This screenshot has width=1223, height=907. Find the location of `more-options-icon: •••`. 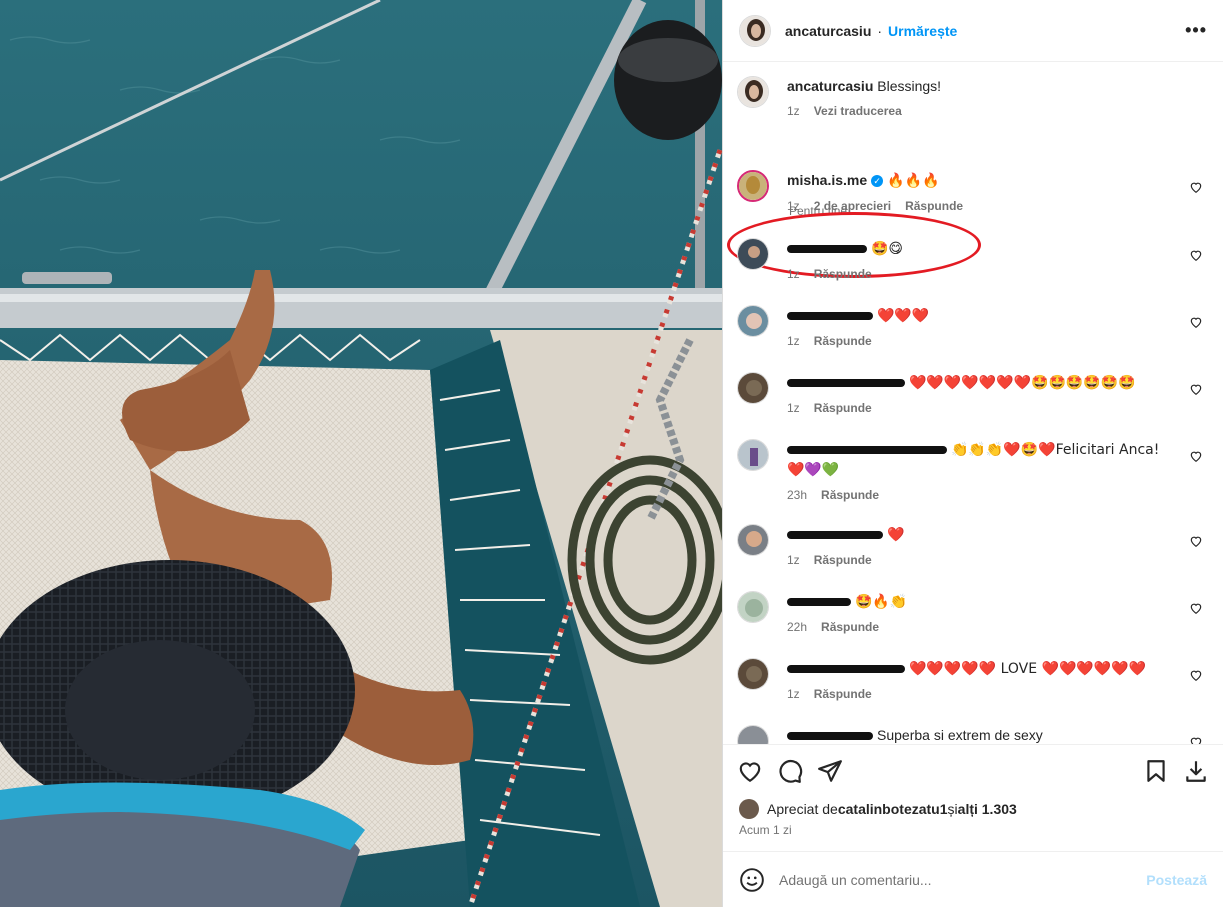

more-options-icon: ••• is located at coordinates (1196, 30).